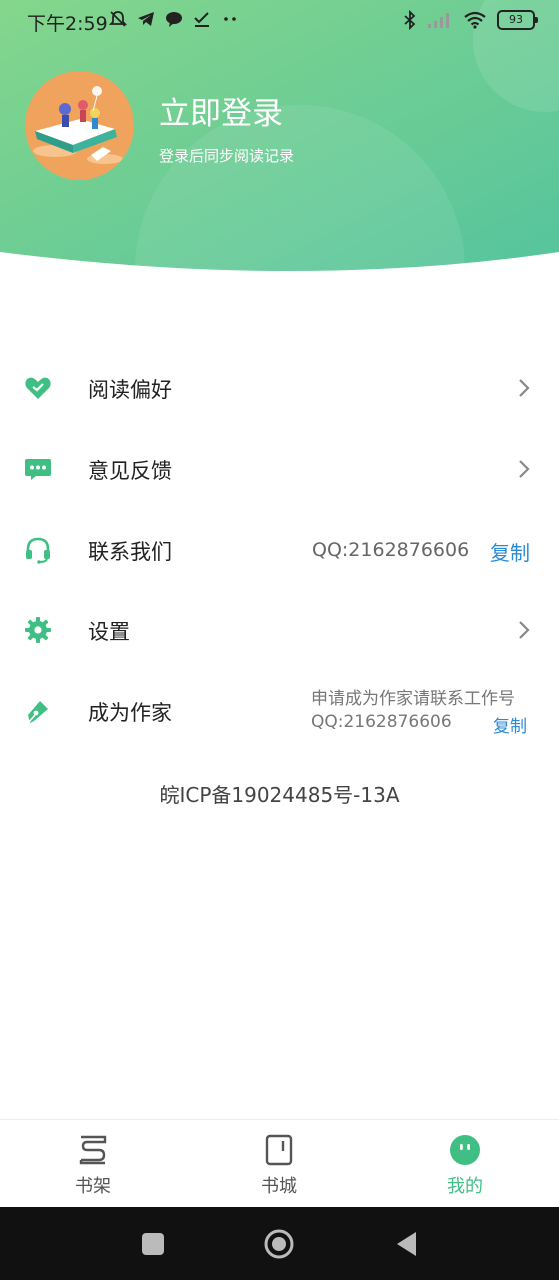  Describe the element at coordinates (93, 1150) in the screenshot. I see `bookshelf-icon` at that location.